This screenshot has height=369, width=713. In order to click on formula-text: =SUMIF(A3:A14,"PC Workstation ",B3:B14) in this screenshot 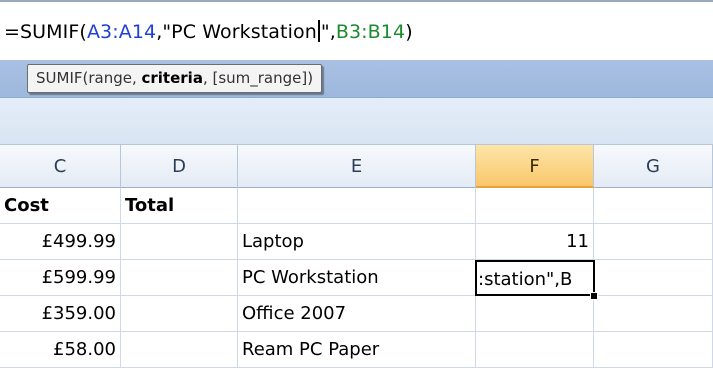, I will do `click(208, 31)`.